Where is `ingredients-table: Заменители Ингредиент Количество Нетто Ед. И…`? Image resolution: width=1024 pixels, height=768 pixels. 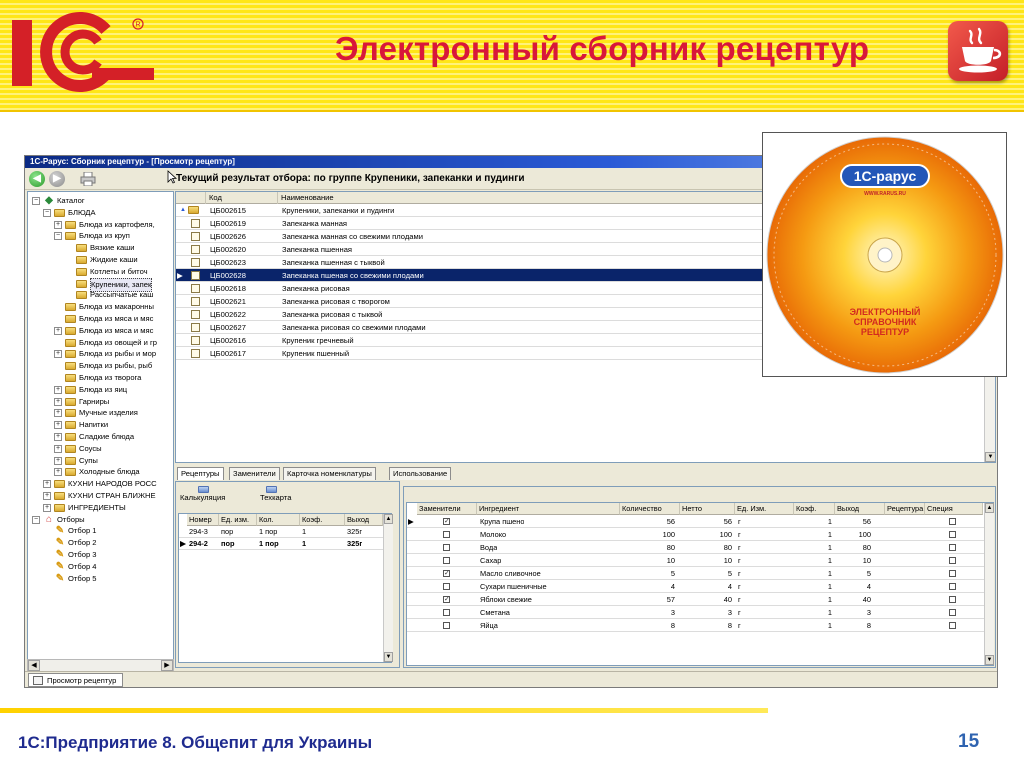
ingredients-table: Заменители Ингредиент Количество Нетто Ед. И… is located at coordinates (700, 584).